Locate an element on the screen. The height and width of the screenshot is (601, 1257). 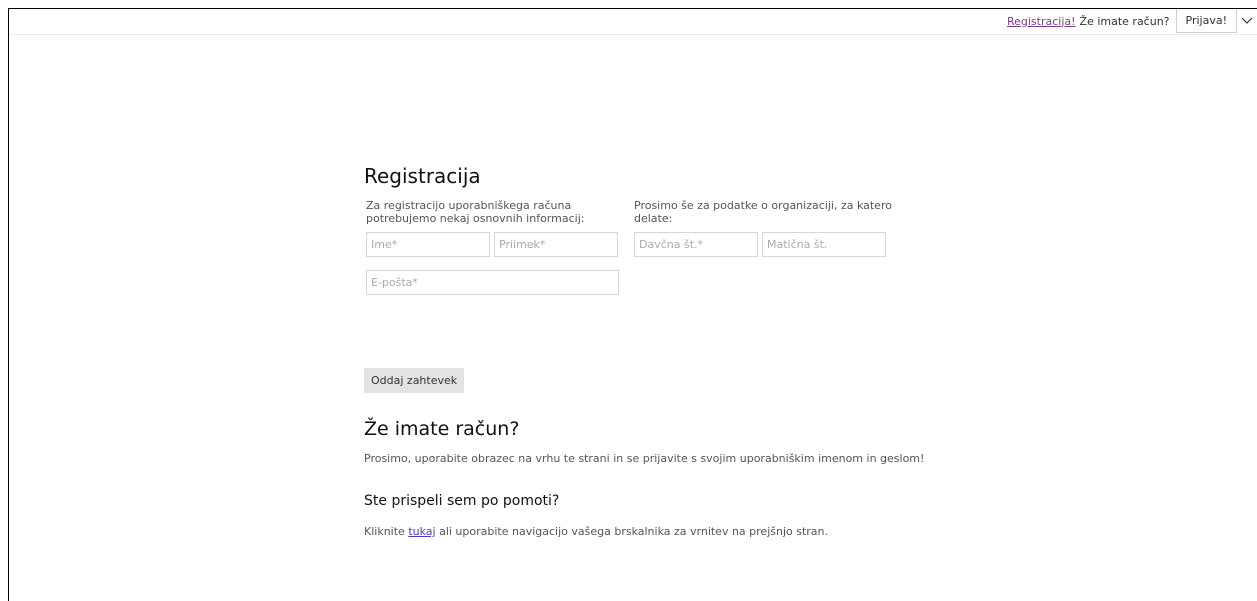
help-heading: Ste prispeli sem po pomoti? is located at coordinates (462, 501).